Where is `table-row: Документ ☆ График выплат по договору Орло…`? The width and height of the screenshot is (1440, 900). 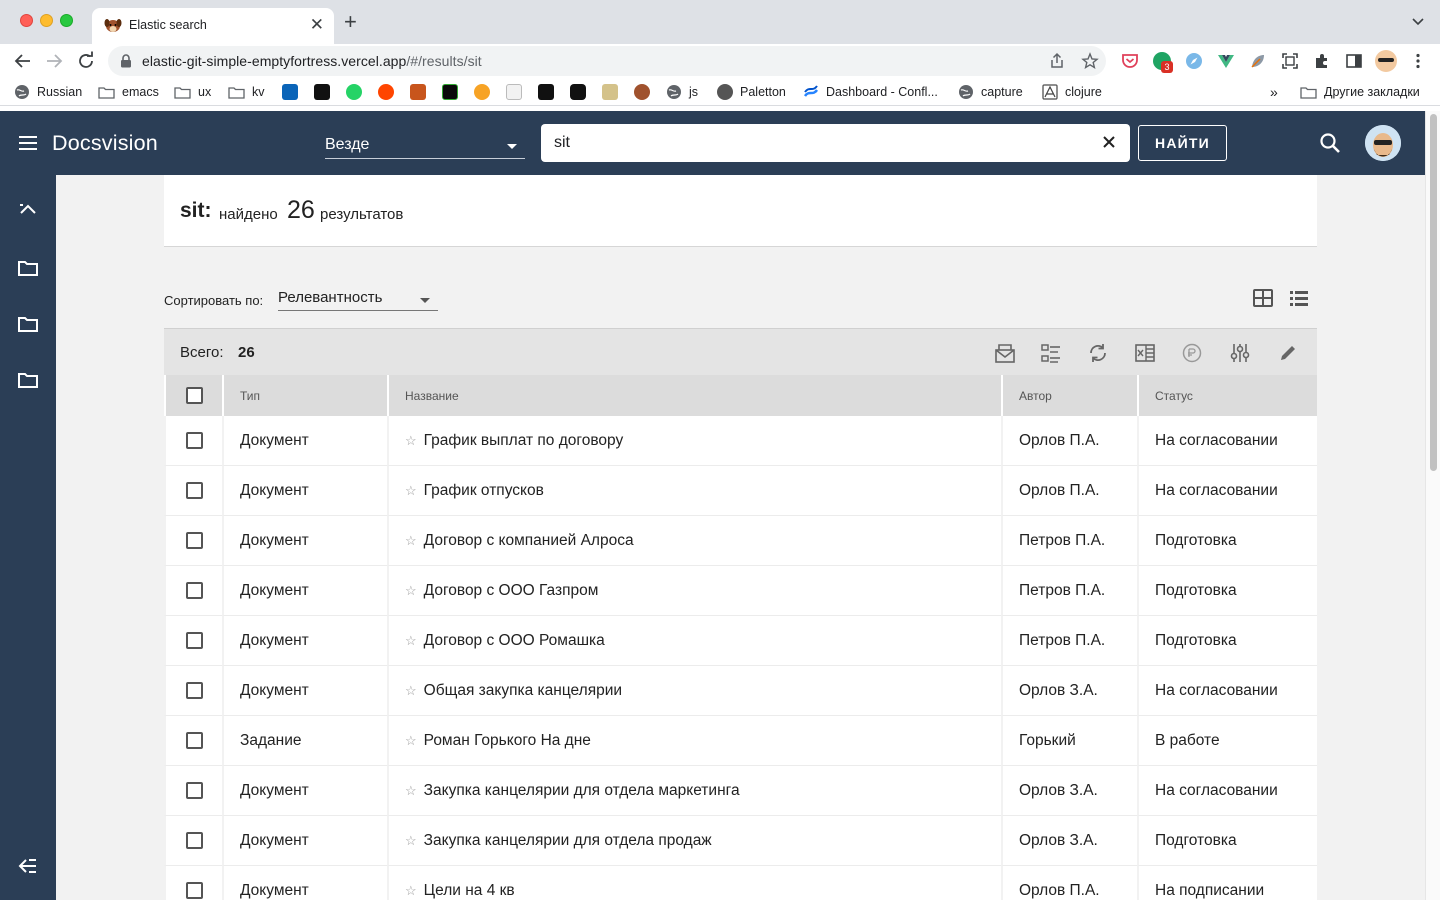 table-row: Документ ☆ График выплат по договору Орло… is located at coordinates (740, 441).